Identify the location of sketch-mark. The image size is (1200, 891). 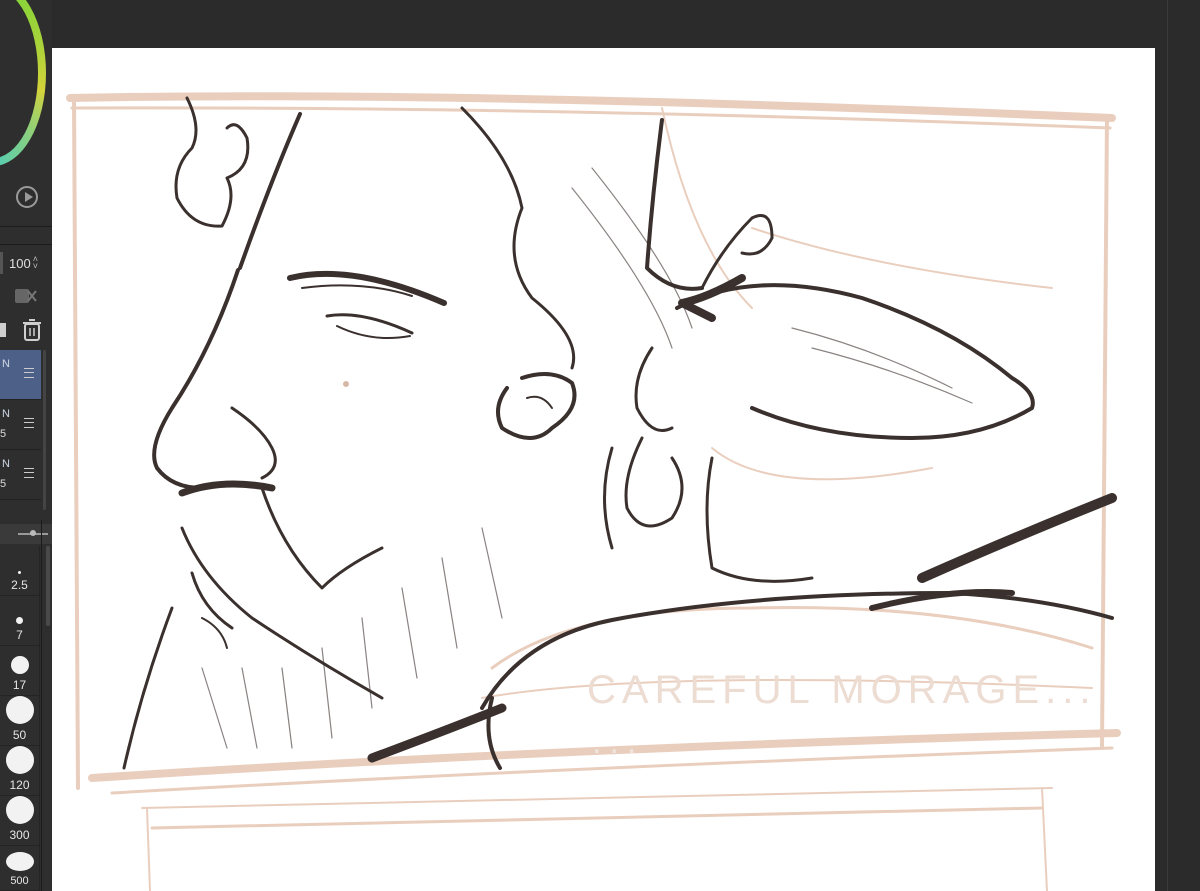
(346, 384).